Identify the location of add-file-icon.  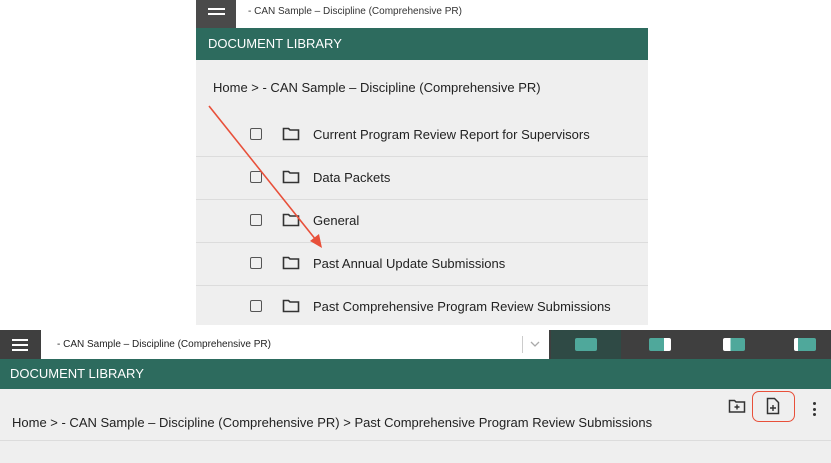
(773, 406).